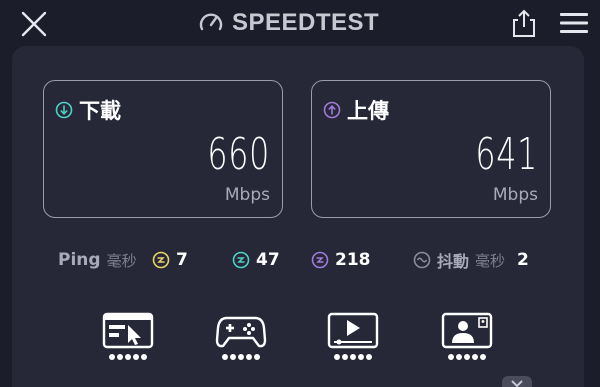 The image size is (600, 387). I want to click on close-button, so click(34, 24).